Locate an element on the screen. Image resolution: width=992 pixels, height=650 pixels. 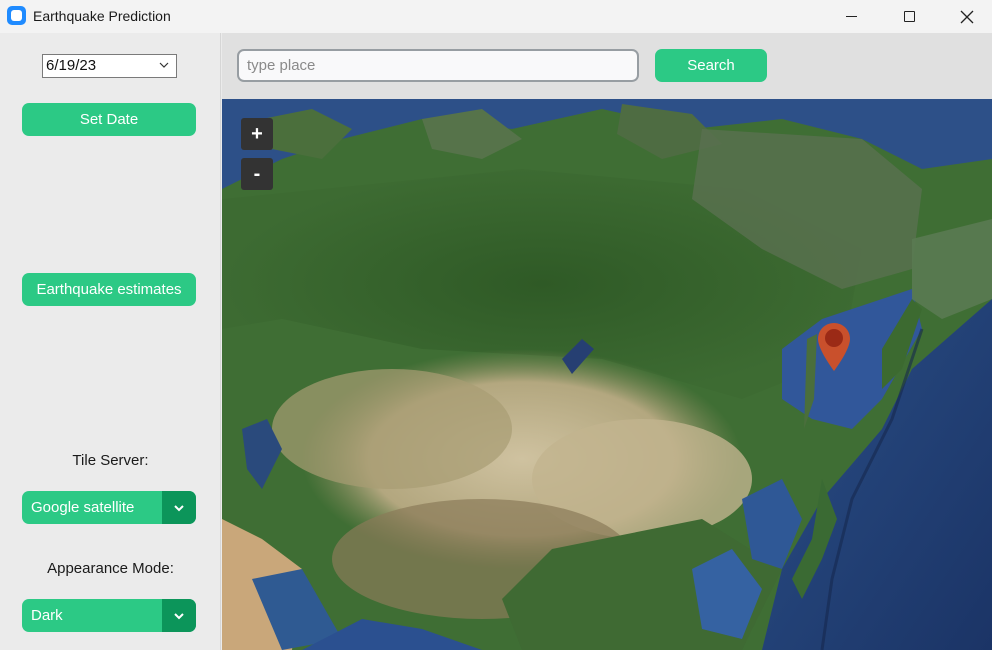
tile-server-value: Google satellite is located at coordinates (83, 507).